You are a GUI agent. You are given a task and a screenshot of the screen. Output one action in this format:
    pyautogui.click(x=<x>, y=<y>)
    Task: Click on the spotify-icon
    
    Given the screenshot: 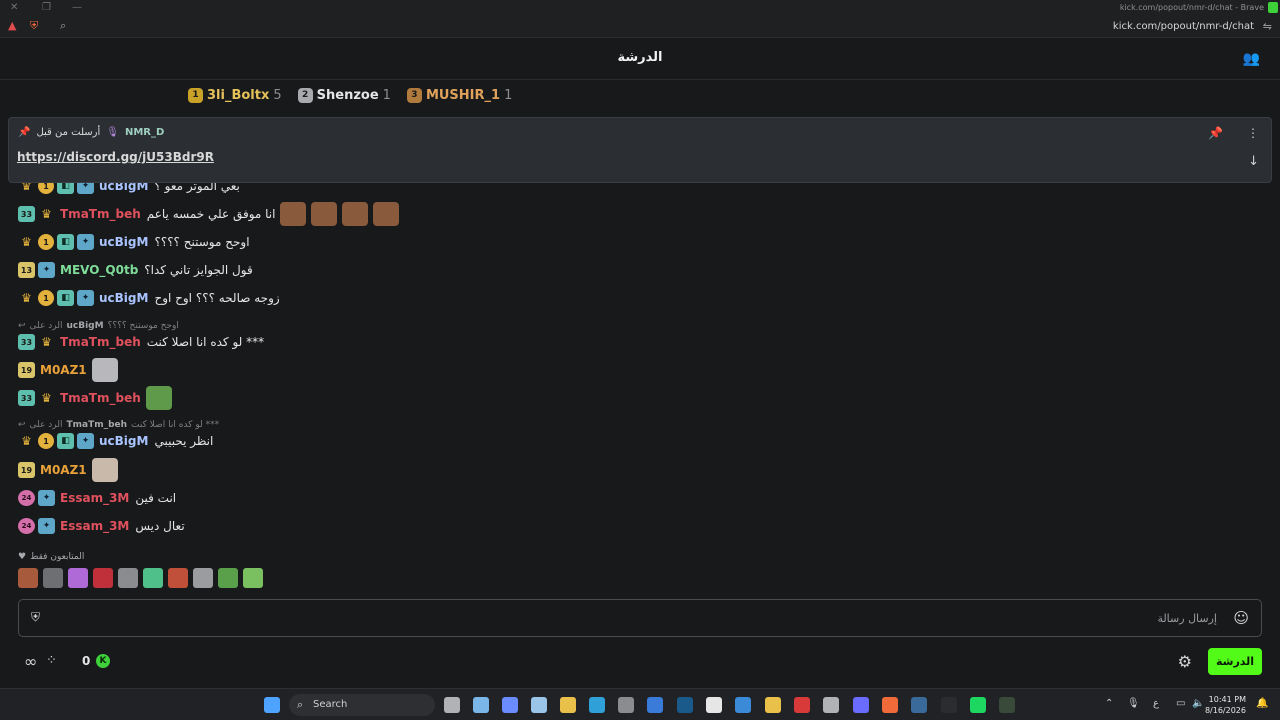 What is the action you would take?
    pyautogui.click(x=978, y=705)
    